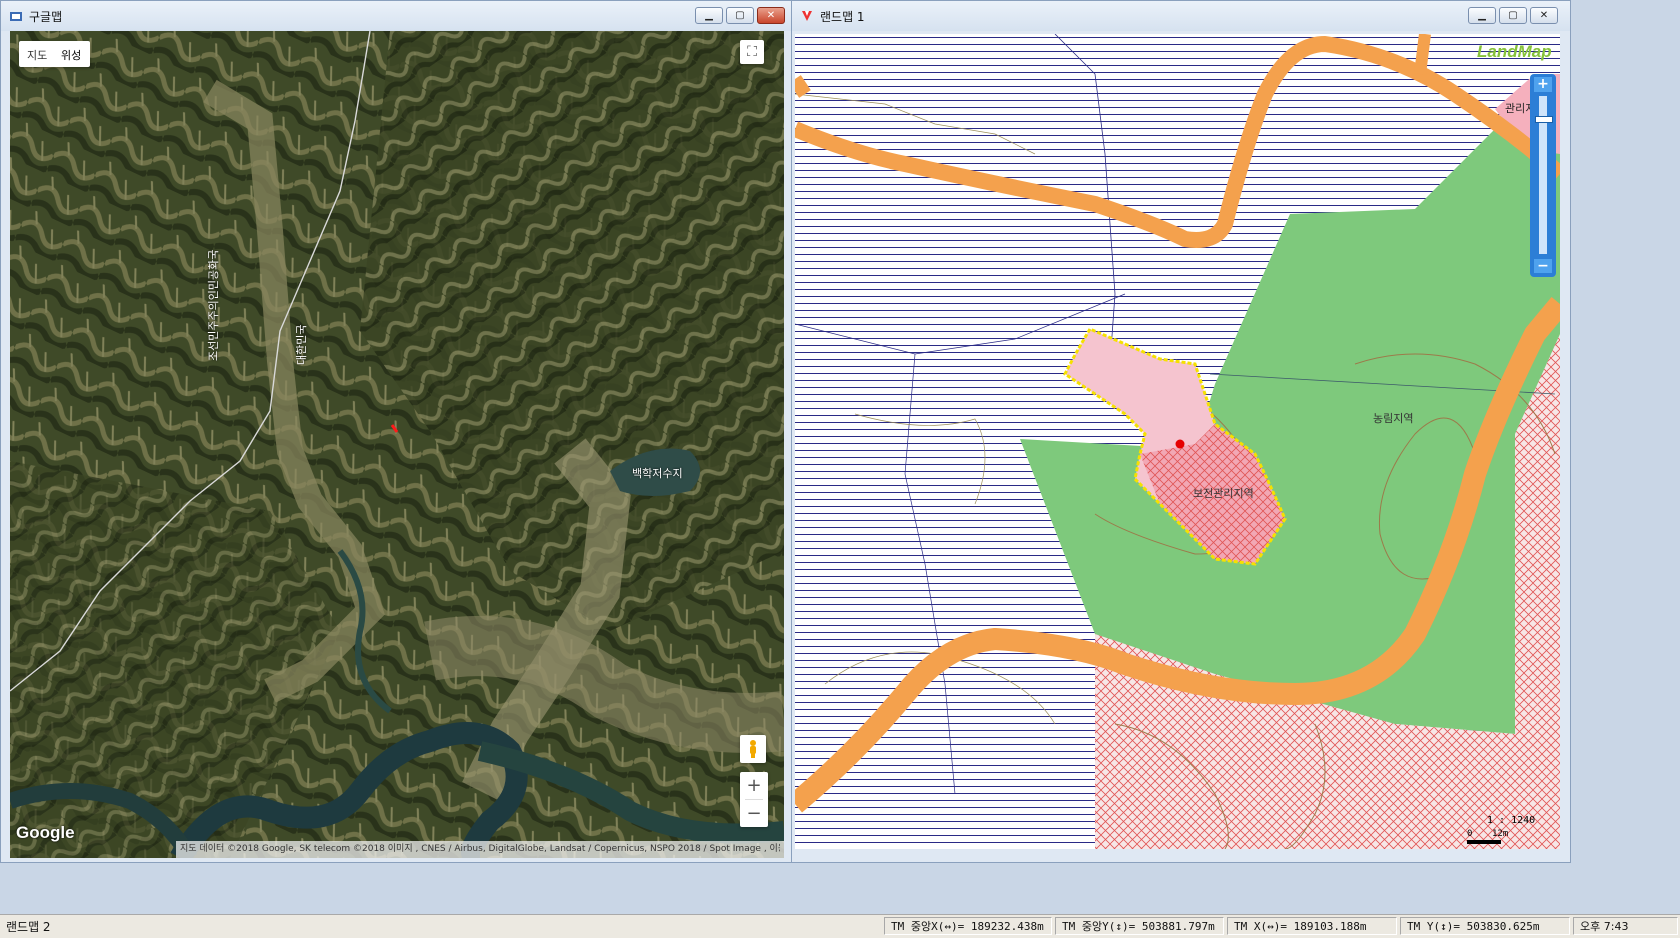  What do you see at coordinates (1543, 175) in the screenshot?
I see `landmap-zoom-control: + −` at bounding box center [1543, 175].